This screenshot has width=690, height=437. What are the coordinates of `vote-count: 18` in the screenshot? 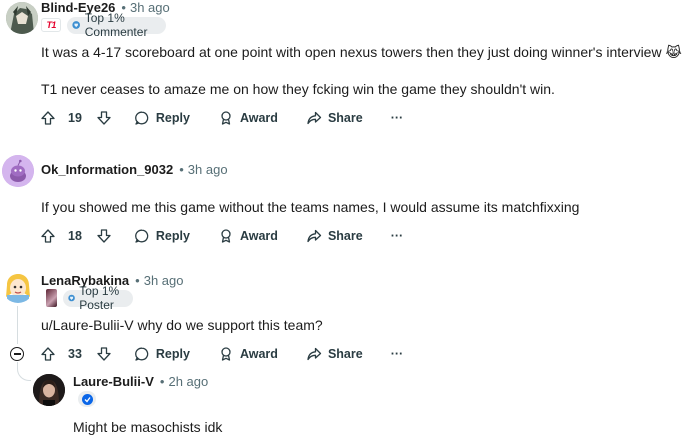 It's located at (75, 236).